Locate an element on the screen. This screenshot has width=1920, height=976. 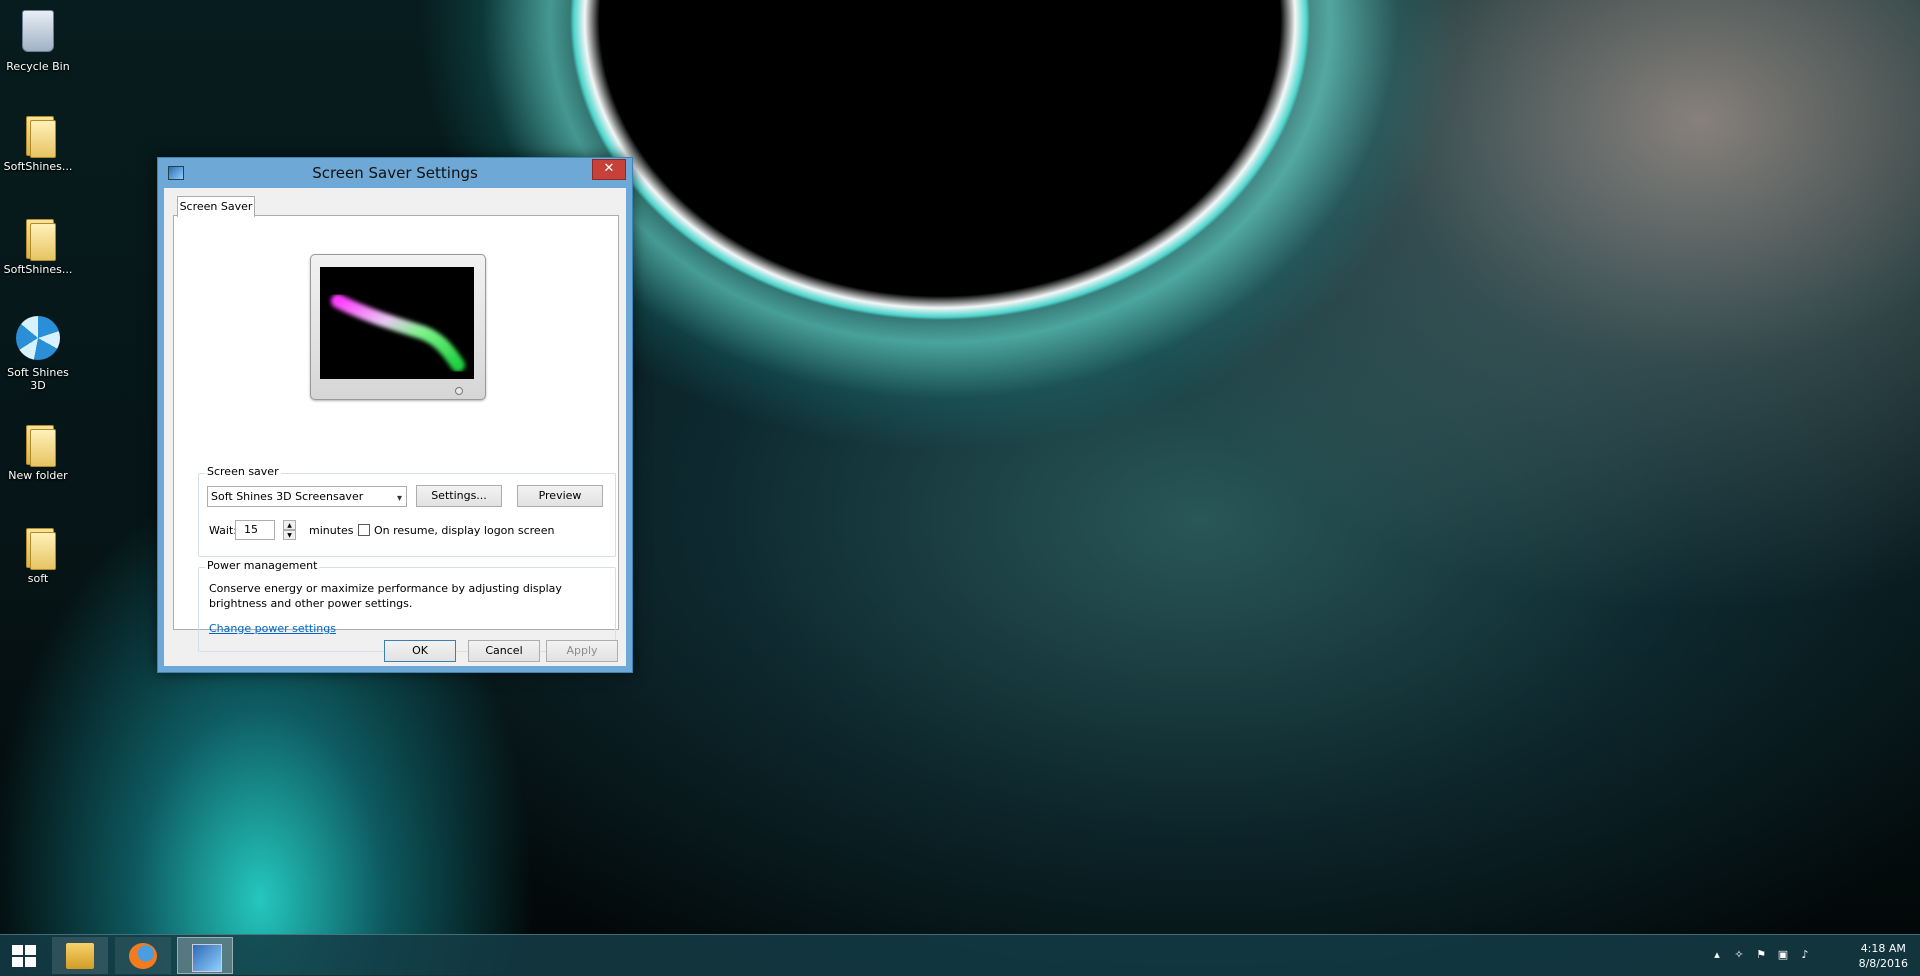
folder-zip-icon is located at coordinates (38, 134).